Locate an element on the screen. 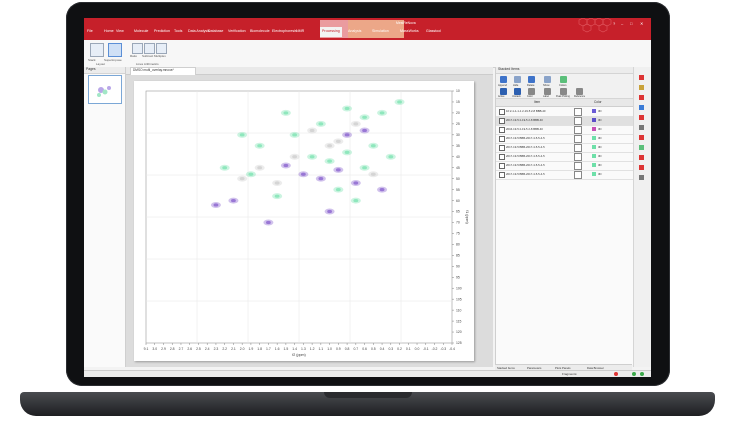  y-tick-label: 95 is located at coordinates (458, 277).